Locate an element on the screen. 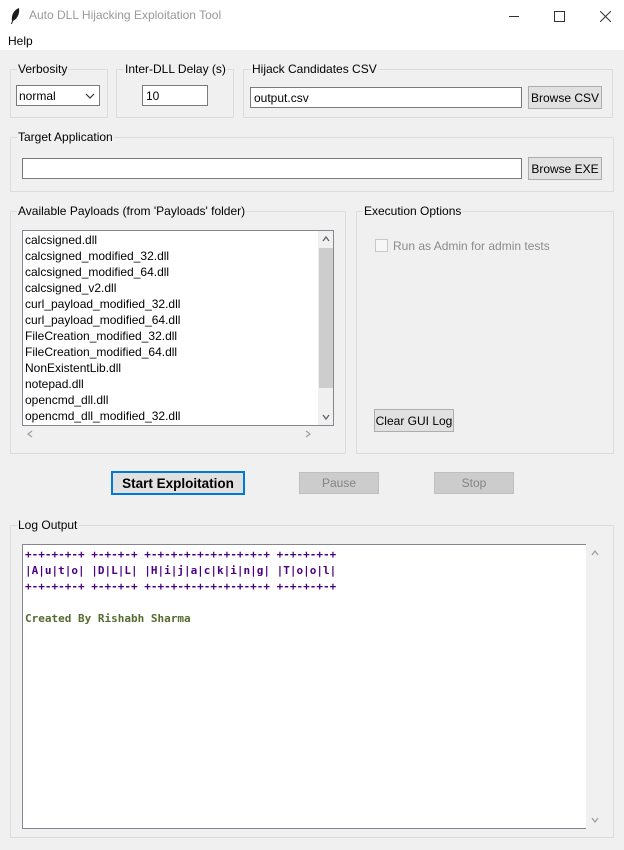  clear-gui-log-button: Clear GUI Log is located at coordinates (414, 420).